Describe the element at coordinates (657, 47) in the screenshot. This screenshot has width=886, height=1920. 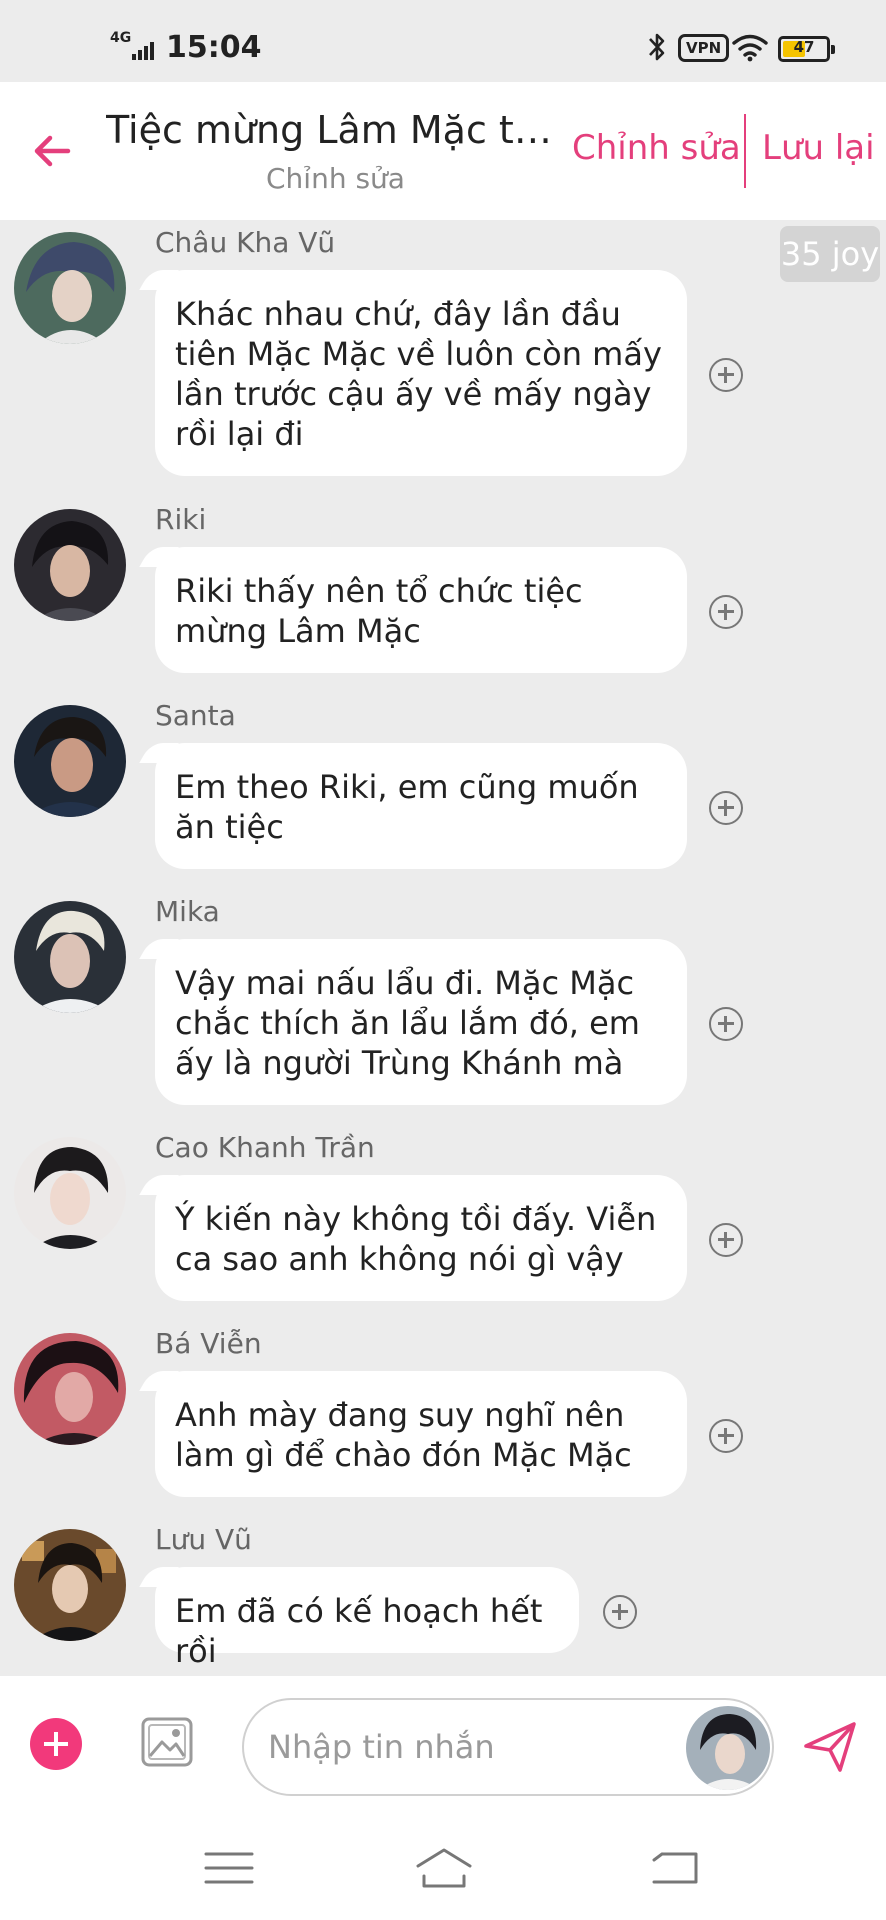
I see `bluetooth-icon` at that location.